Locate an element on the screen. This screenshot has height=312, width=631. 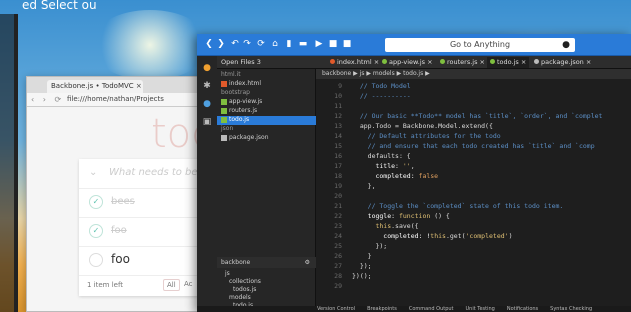
code-token: title: is located at coordinates (377, 166).